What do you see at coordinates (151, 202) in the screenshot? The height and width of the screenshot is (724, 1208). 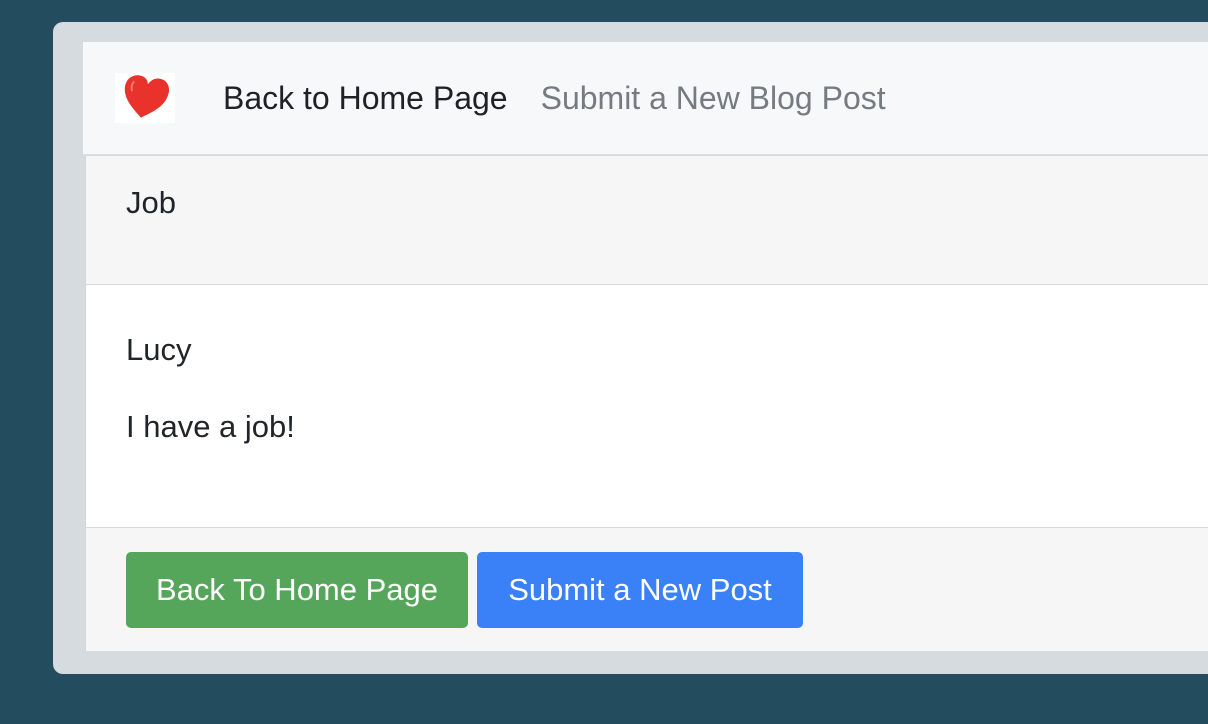 I see `post-title: Job` at bounding box center [151, 202].